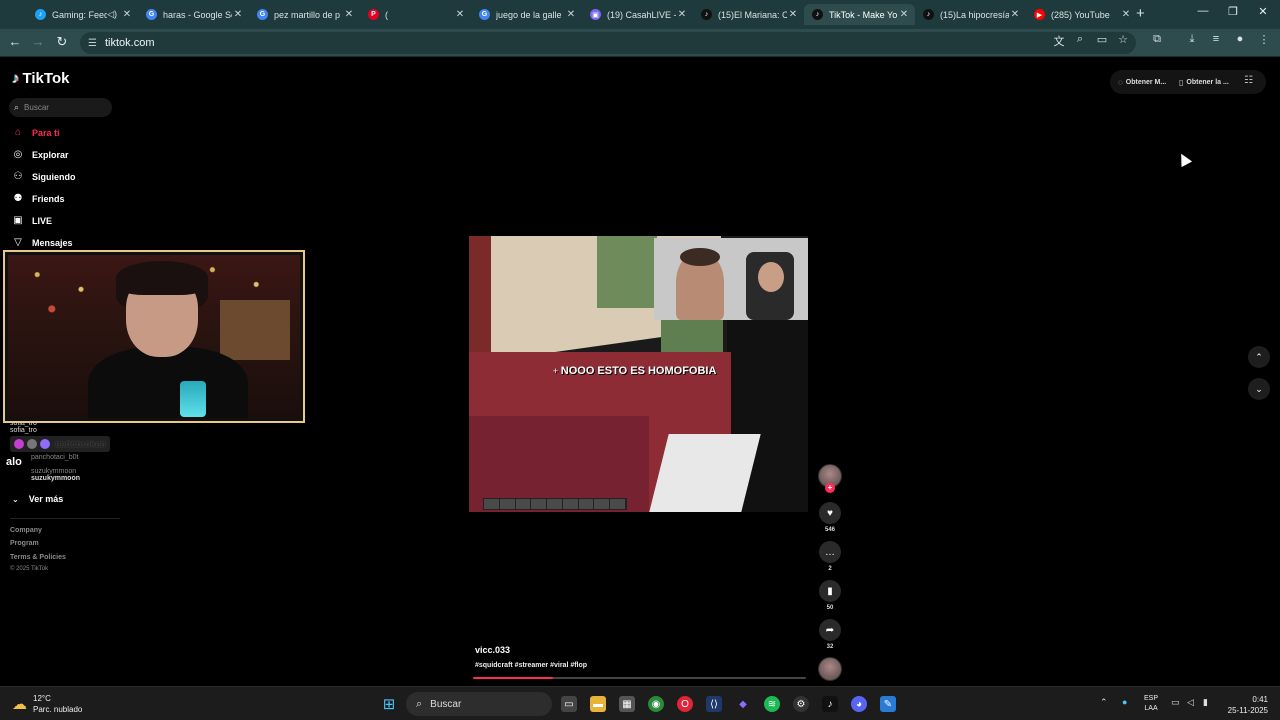  Describe the element at coordinates (55, 475) in the screenshot. I see `followed-account: suzukymmoon suzukymmoon` at that location.